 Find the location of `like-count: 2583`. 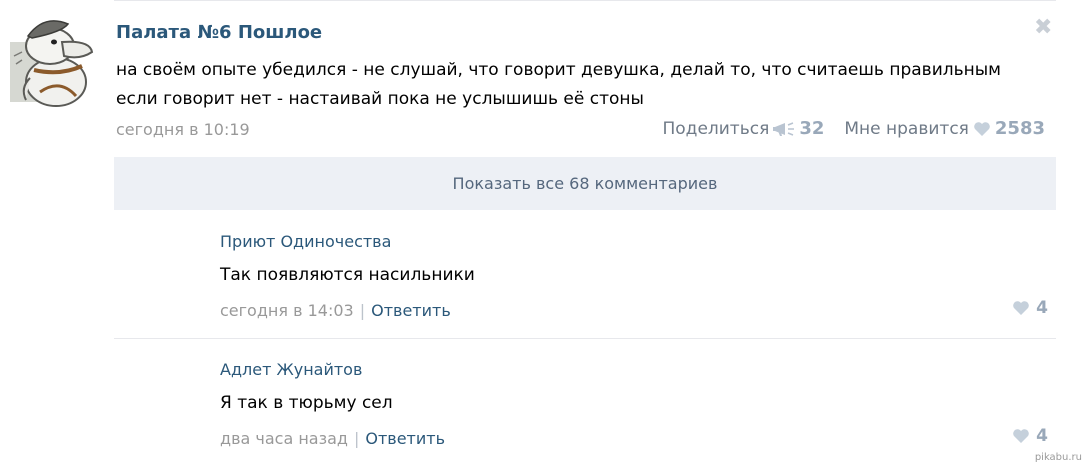

like-count: 2583 is located at coordinates (1019, 128).